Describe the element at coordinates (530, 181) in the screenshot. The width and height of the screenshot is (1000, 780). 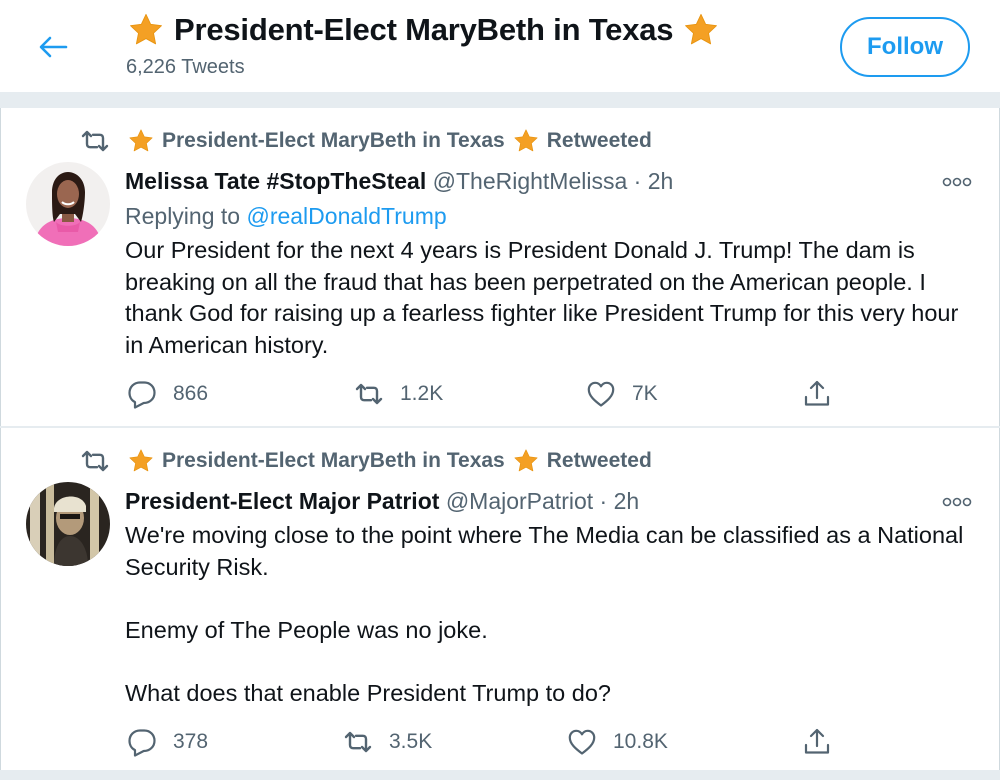
I see `user-handle: @TheRightMelissa` at that location.